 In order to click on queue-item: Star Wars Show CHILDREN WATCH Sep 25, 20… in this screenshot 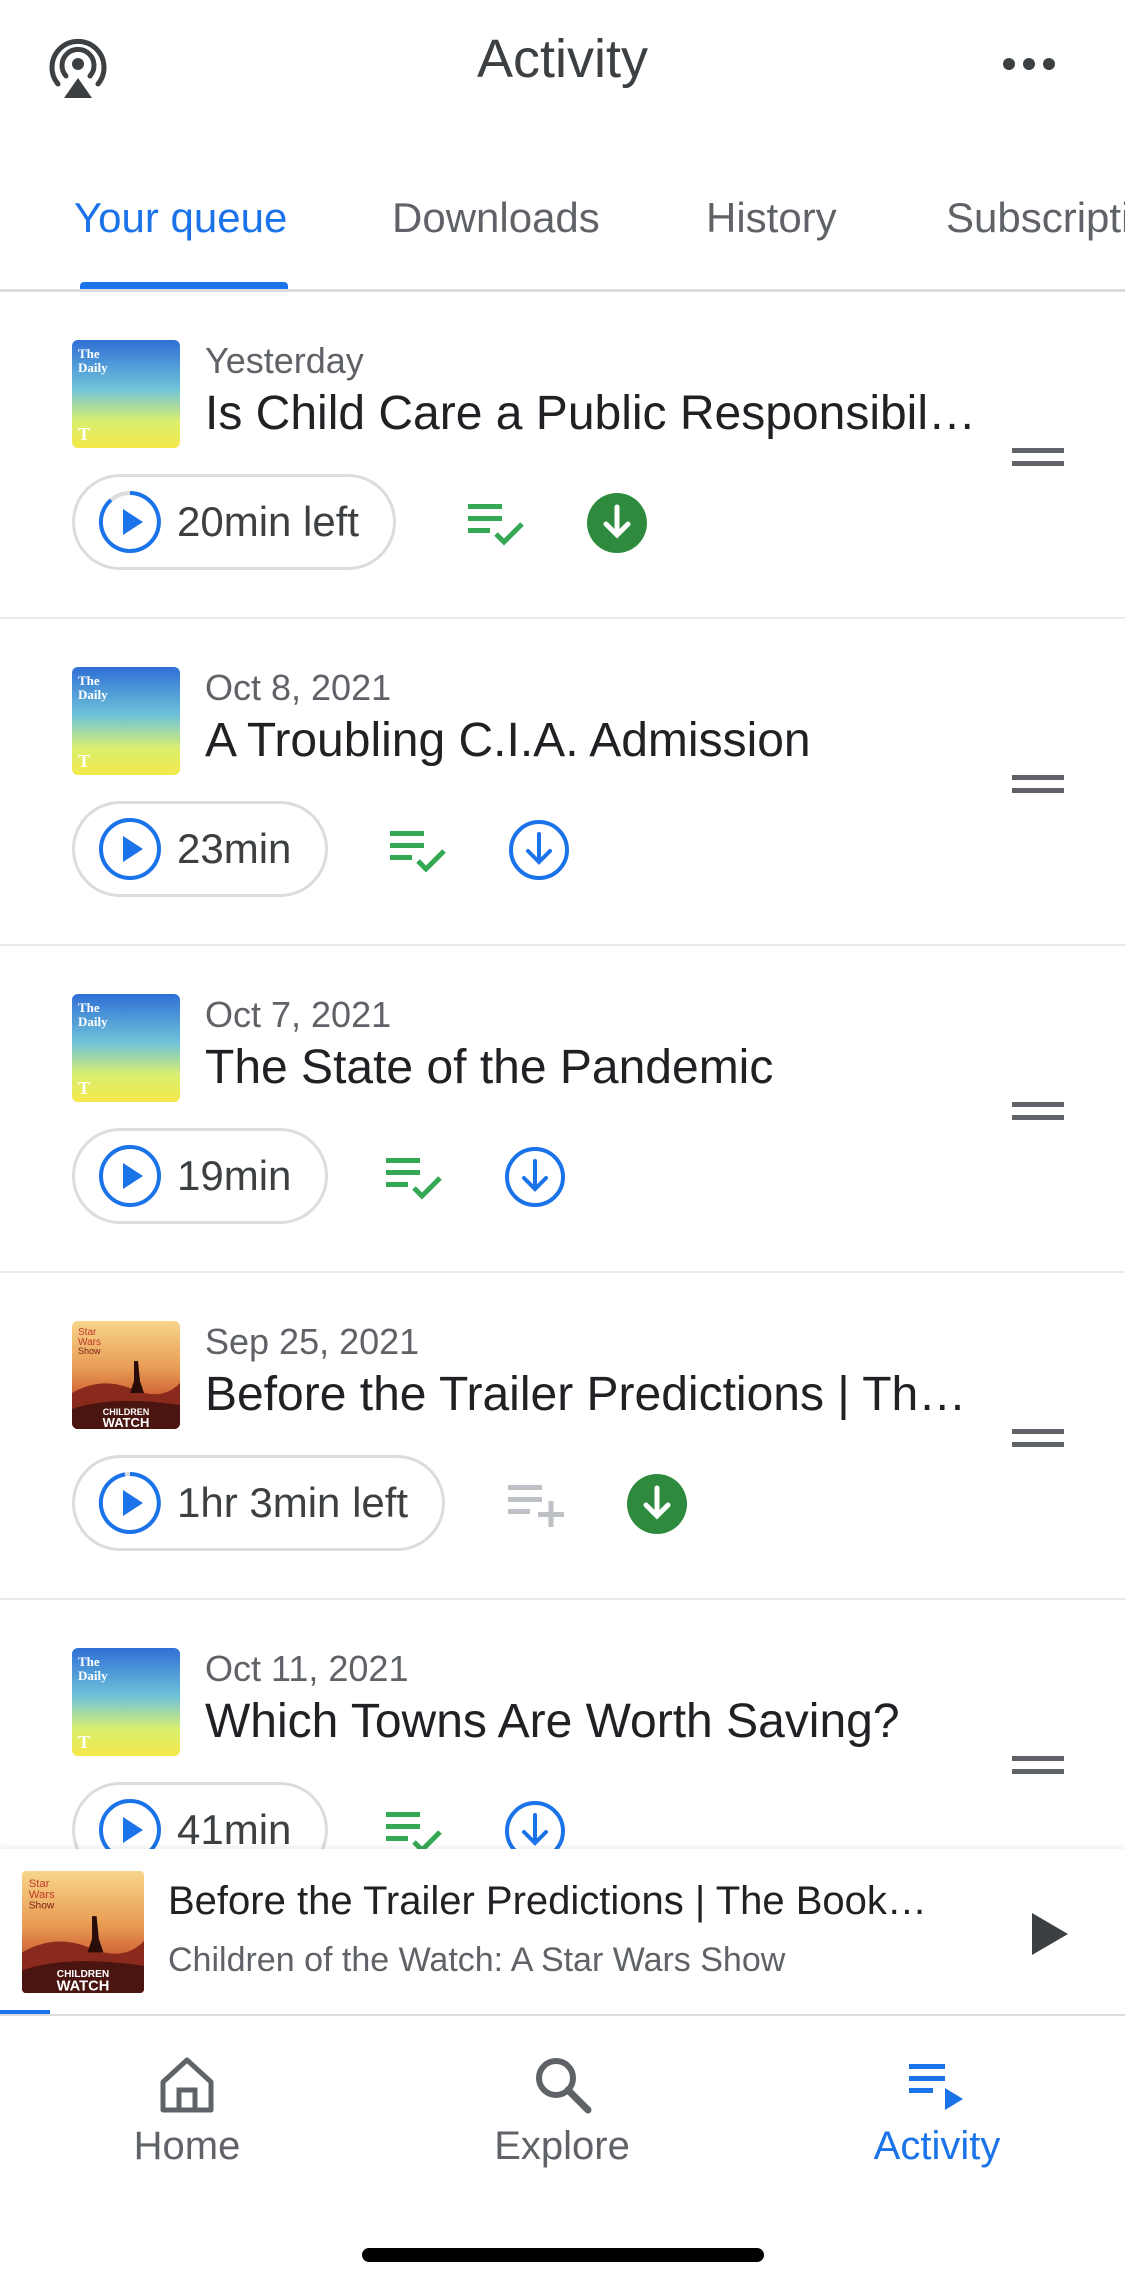, I will do `click(562, 1436)`.